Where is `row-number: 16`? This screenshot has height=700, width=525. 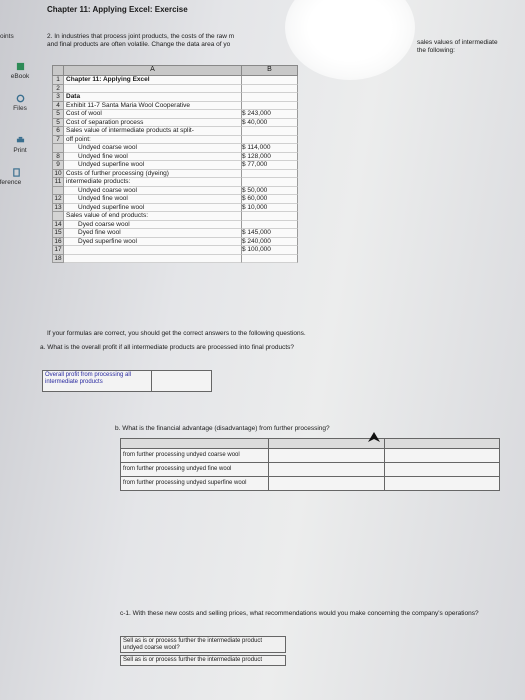
row-number: 16 is located at coordinates (58, 241).